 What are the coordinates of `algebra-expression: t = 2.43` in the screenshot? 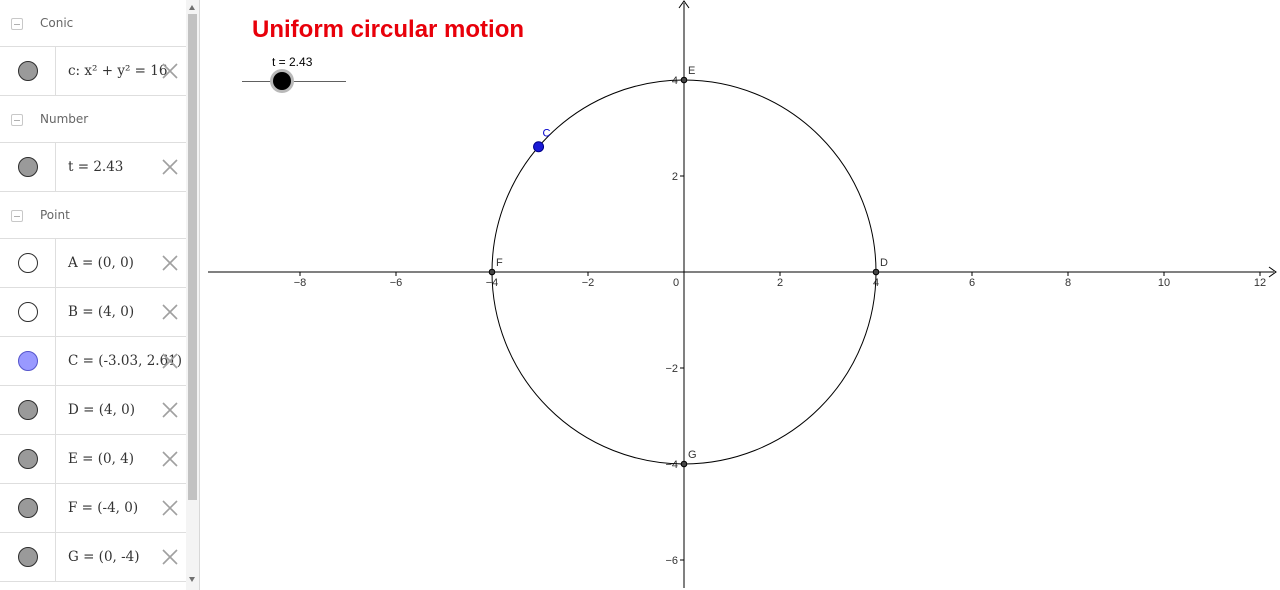 It's located at (95, 167).